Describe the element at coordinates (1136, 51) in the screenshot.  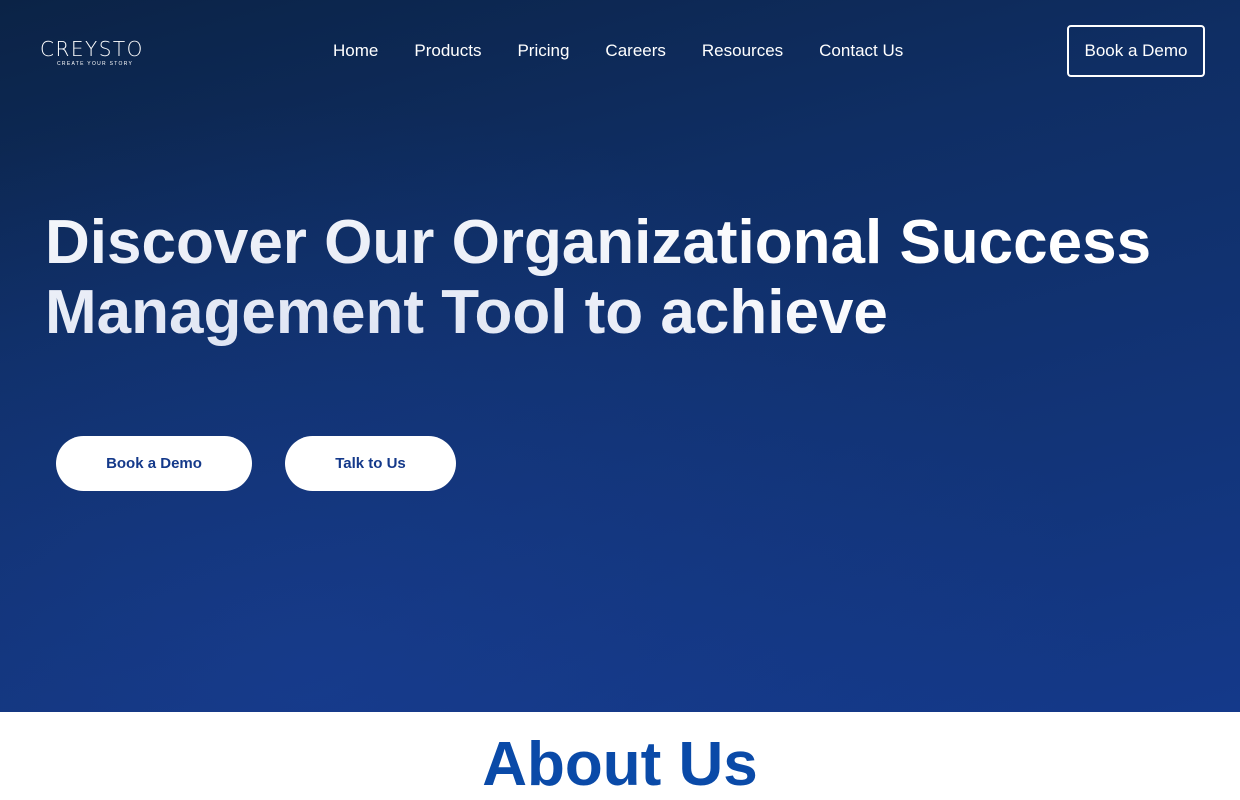
I see `header-book-demo-button: Book a Demo` at that location.